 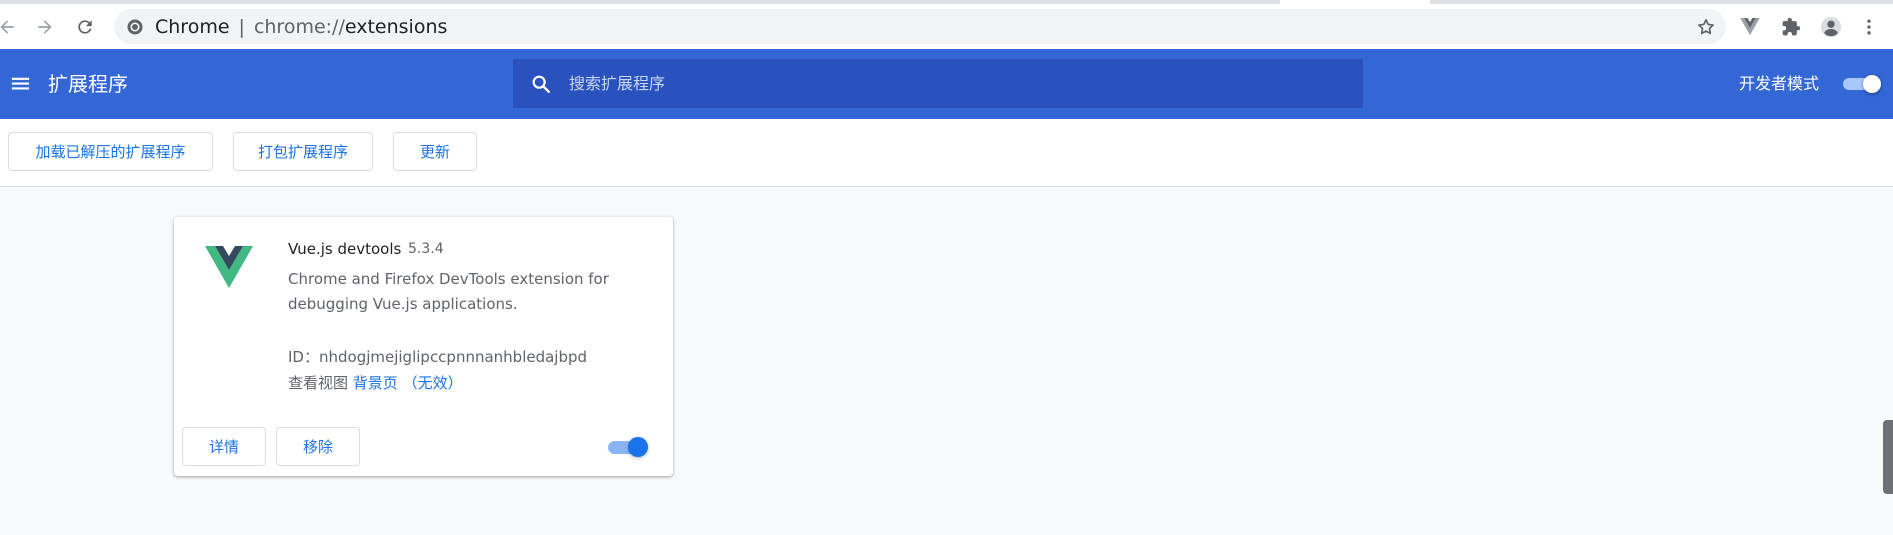 What do you see at coordinates (192, 27) in the screenshot?
I see `site-label: Chrome` at bounding box center [192, 27].